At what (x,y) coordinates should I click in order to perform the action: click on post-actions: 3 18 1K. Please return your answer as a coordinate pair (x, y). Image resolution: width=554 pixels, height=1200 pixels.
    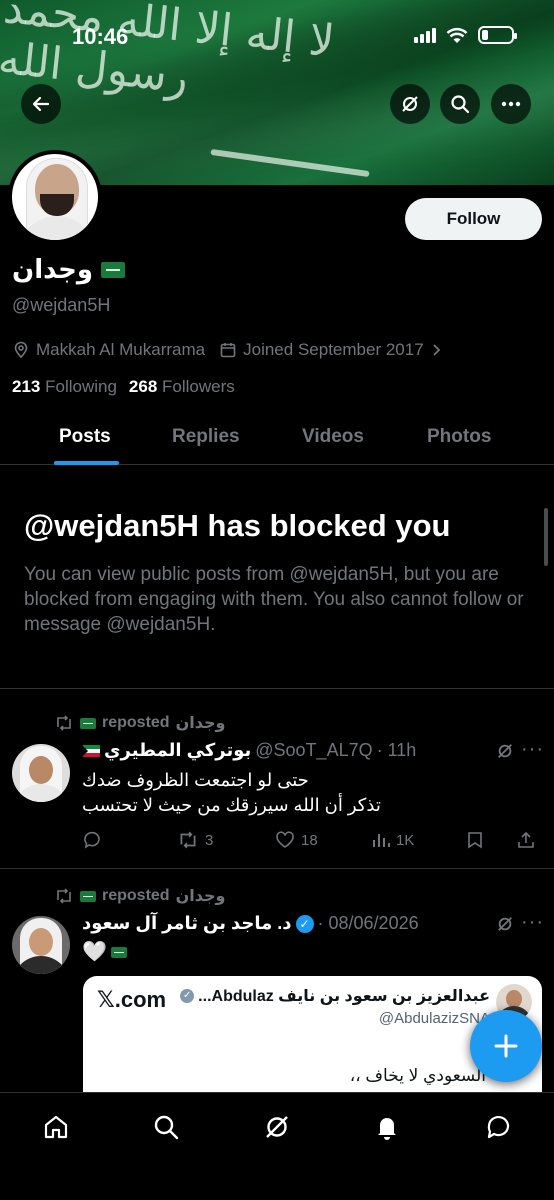
    Looking at the image, I should click on (312, 840).